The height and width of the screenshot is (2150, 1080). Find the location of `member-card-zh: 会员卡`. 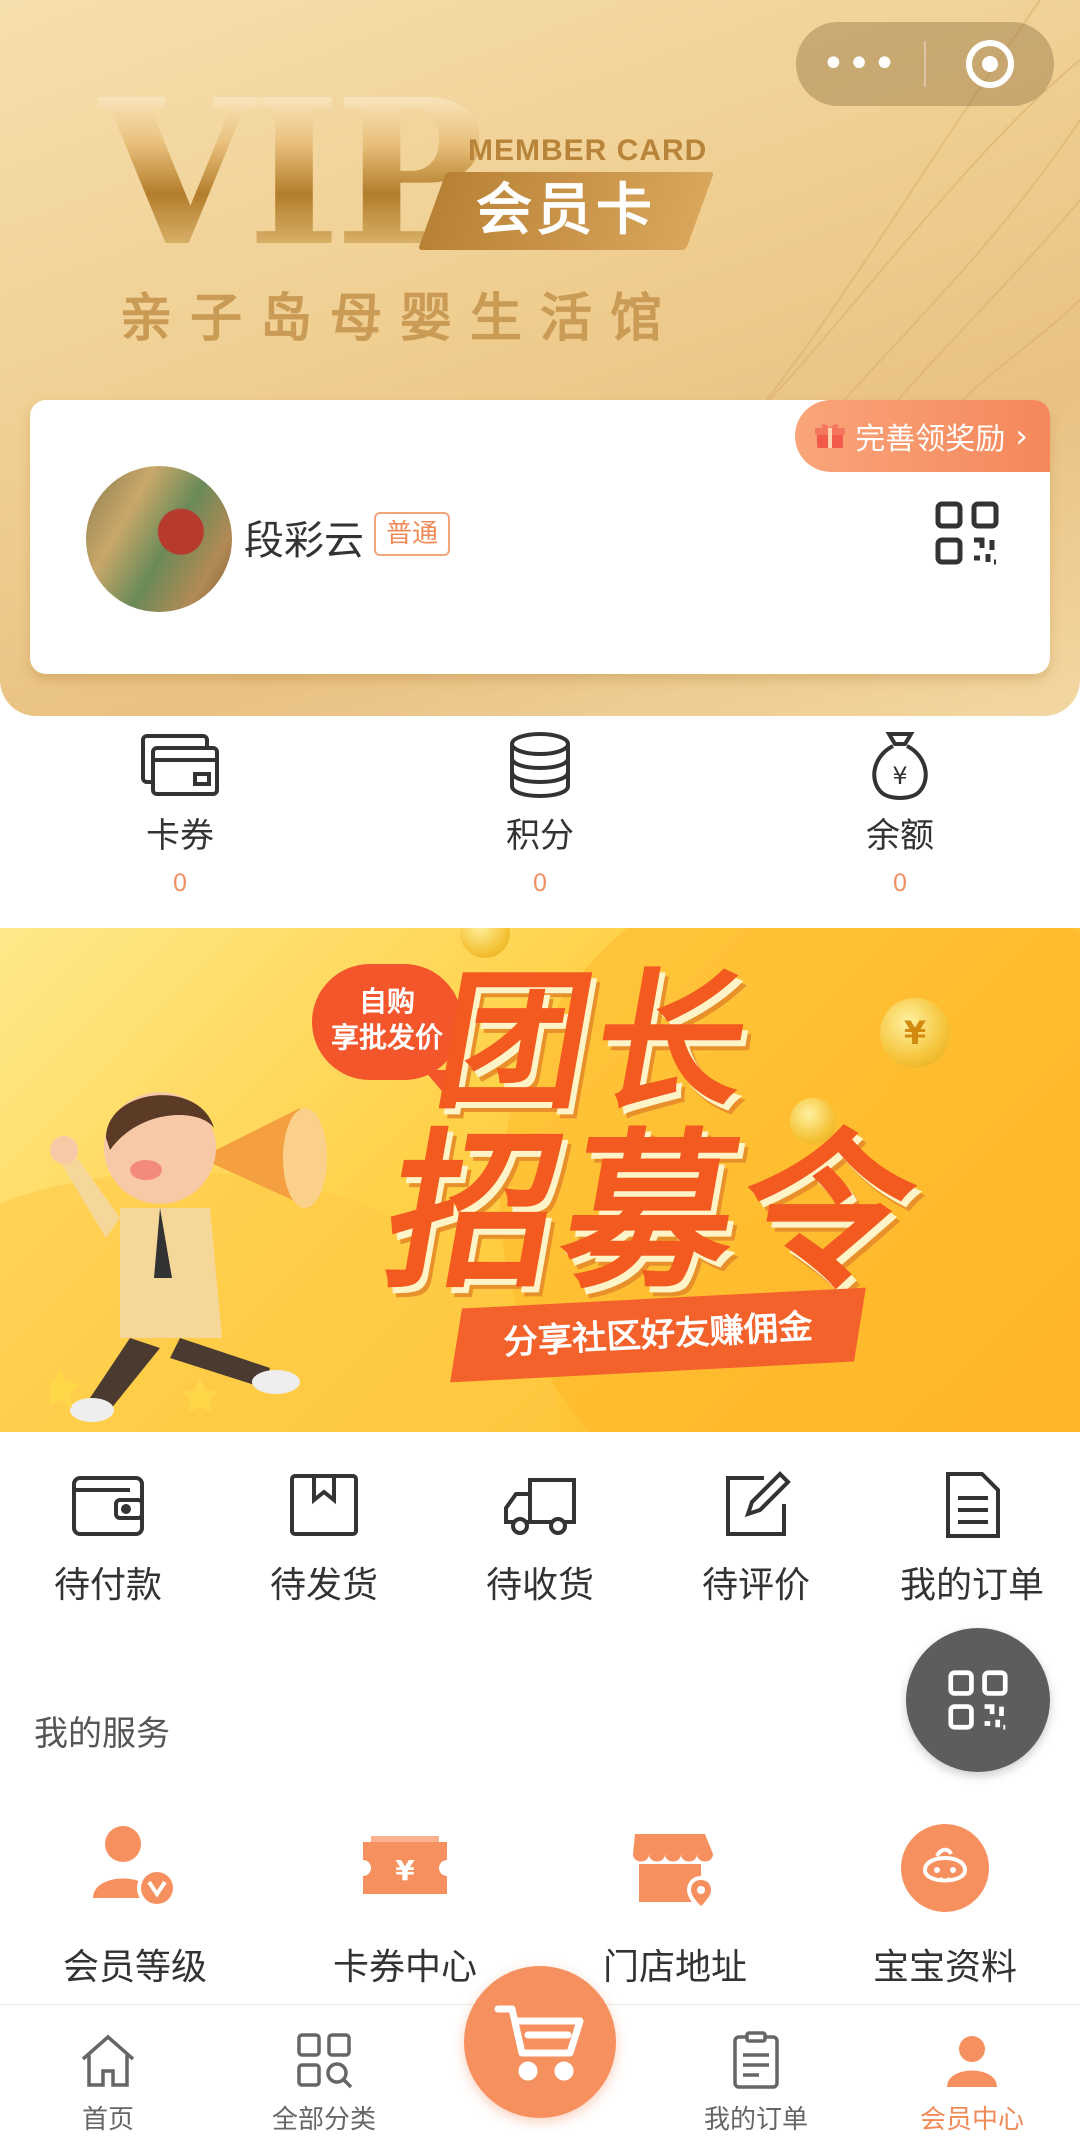

member-card-zh: 会员卡 is located at coordinates (566, 210).